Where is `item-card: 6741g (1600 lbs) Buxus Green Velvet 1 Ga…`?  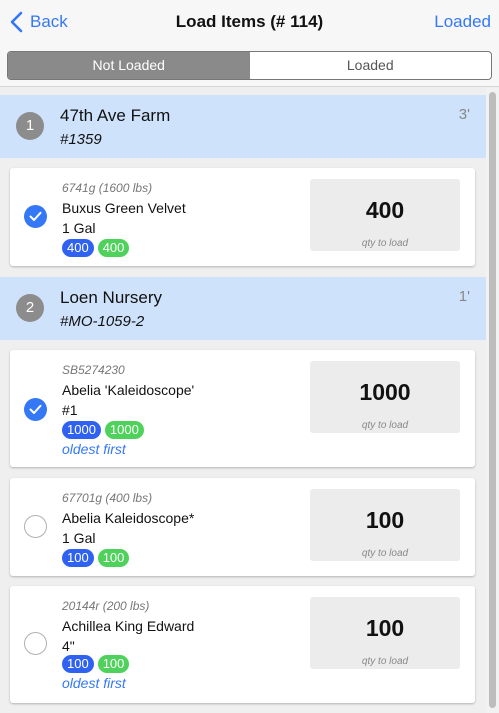 item-card: 6741g (1600 lbs) Buxus Green Velvet 1 Ga… is located at coordinates (242, 217).